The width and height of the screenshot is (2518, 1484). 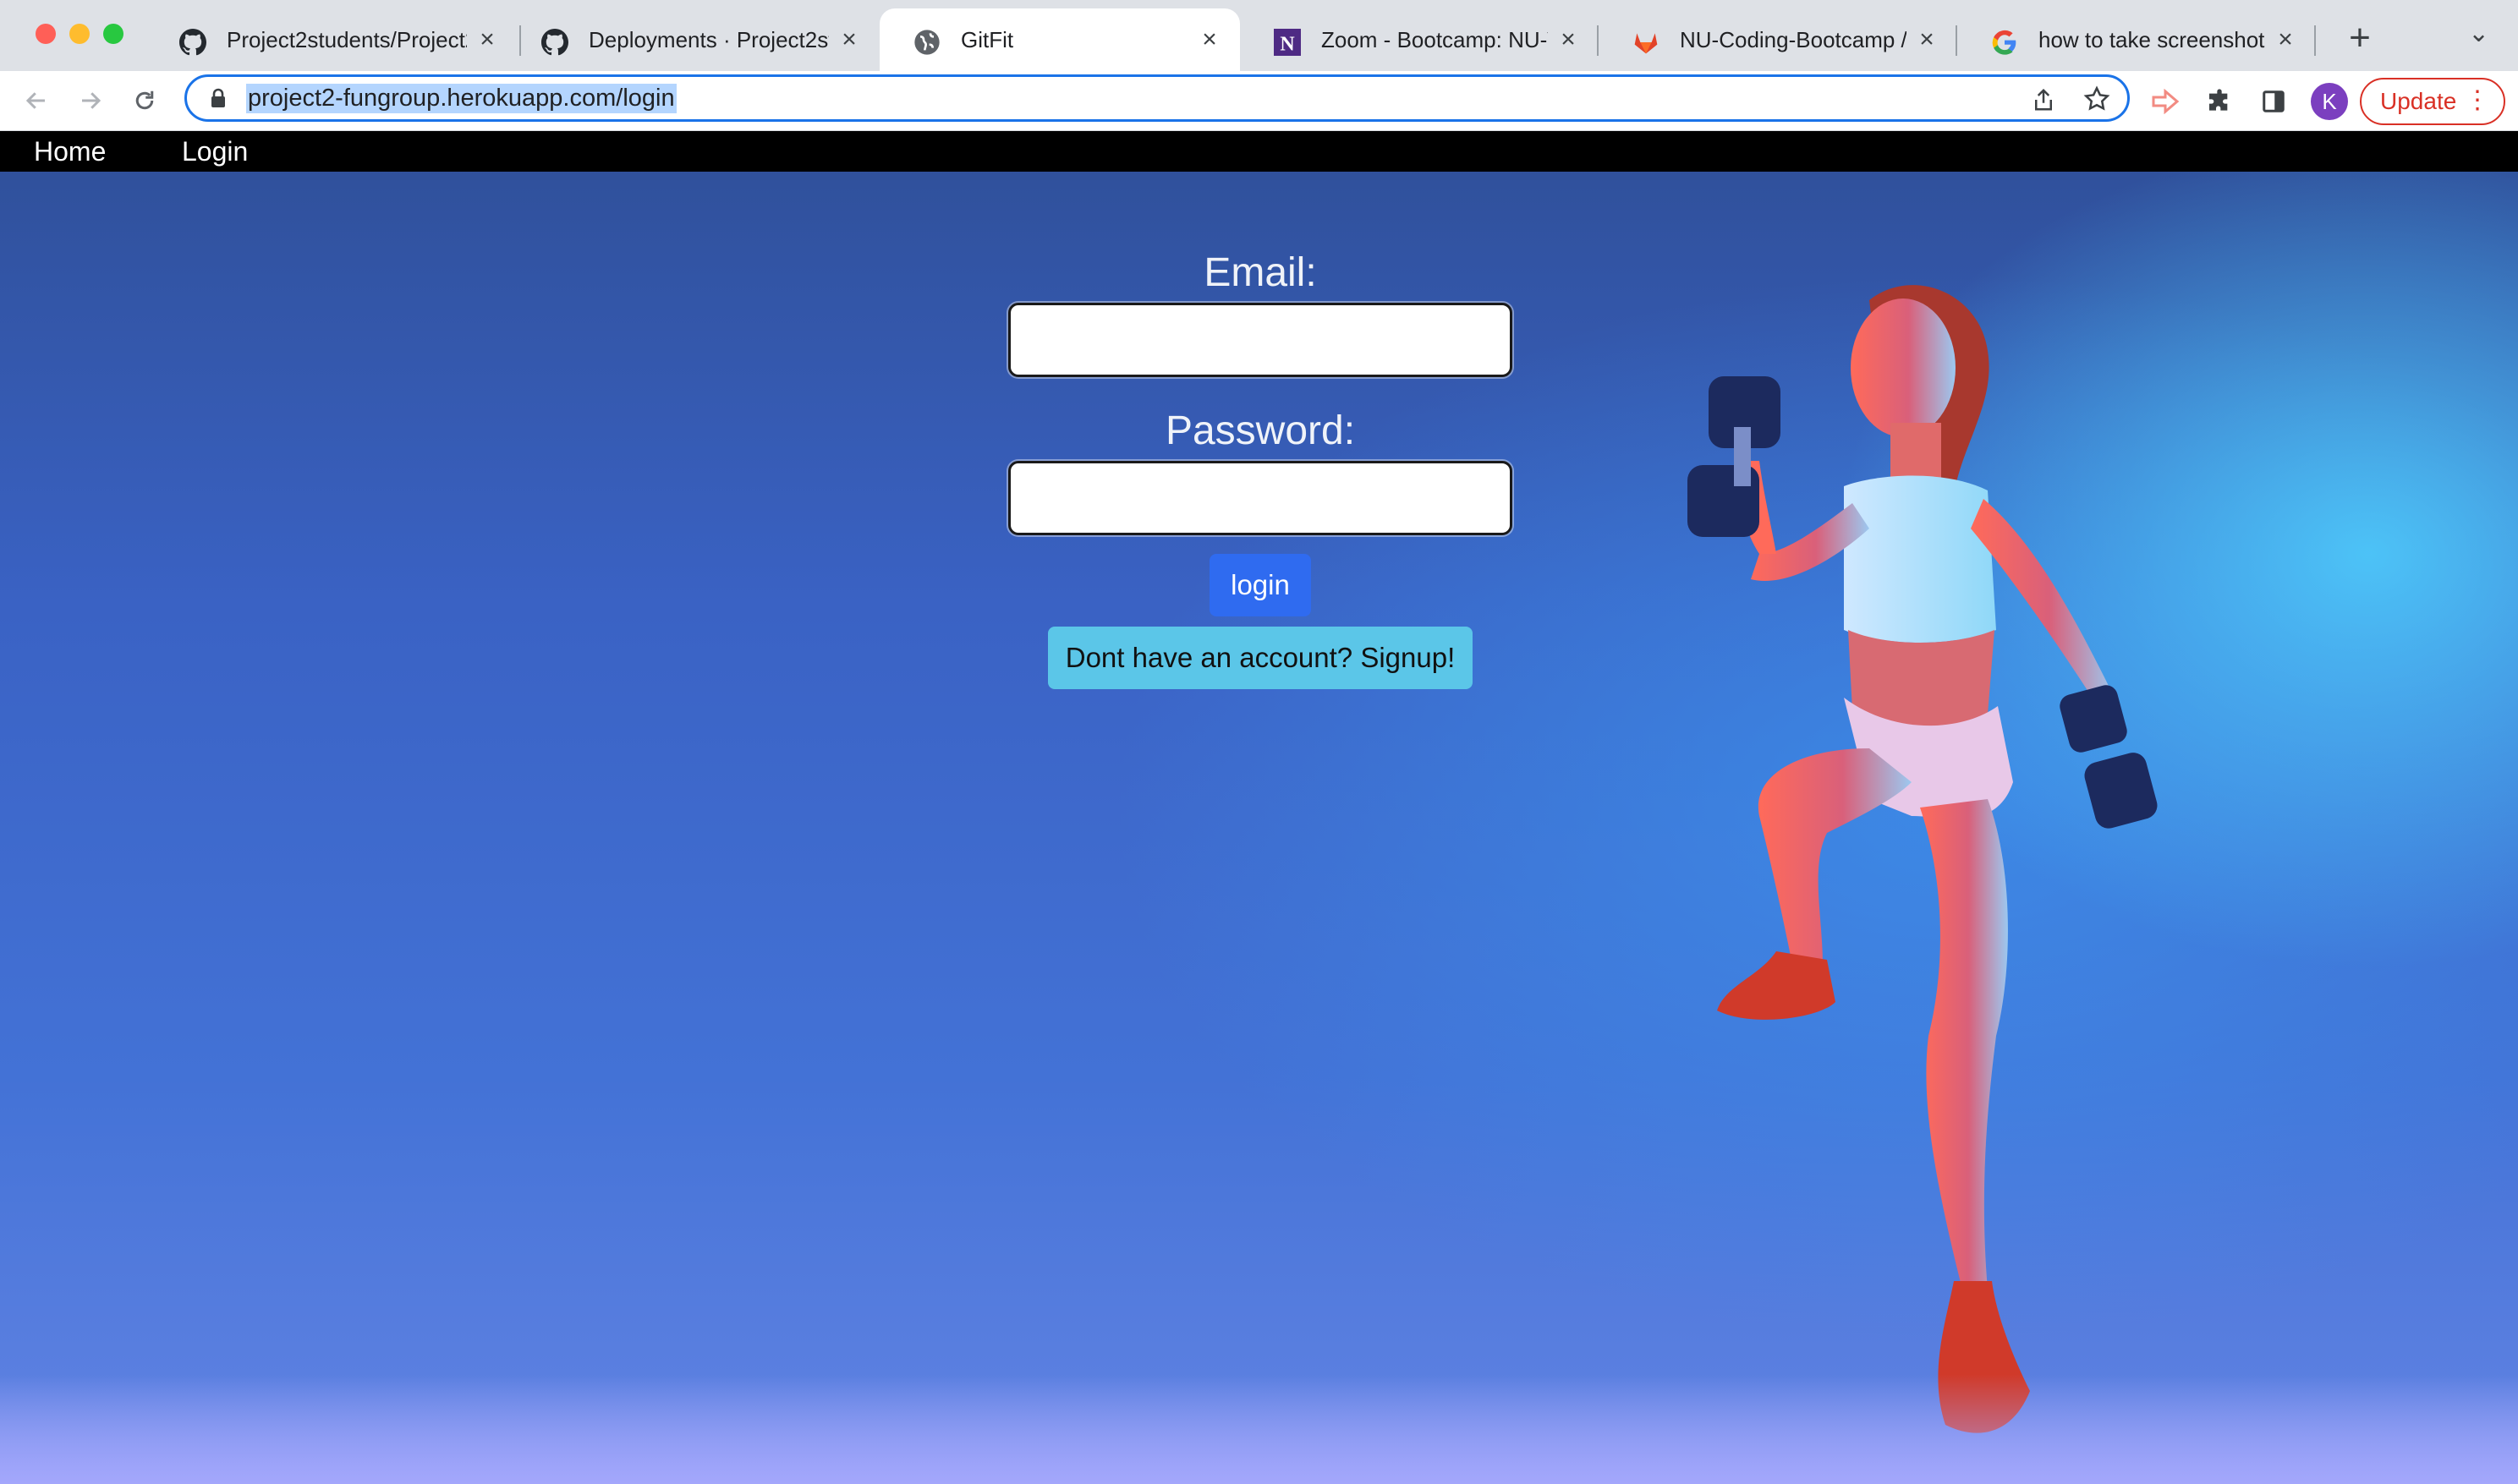 What do you see at coordinates (2418, 101) in the screenshot?
I see `update-label: Update` at bounding box center [2418, 101].